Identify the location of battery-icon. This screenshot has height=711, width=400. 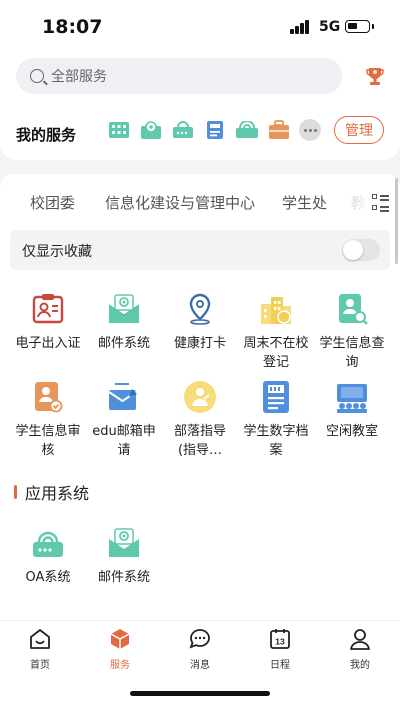
(357, 26).